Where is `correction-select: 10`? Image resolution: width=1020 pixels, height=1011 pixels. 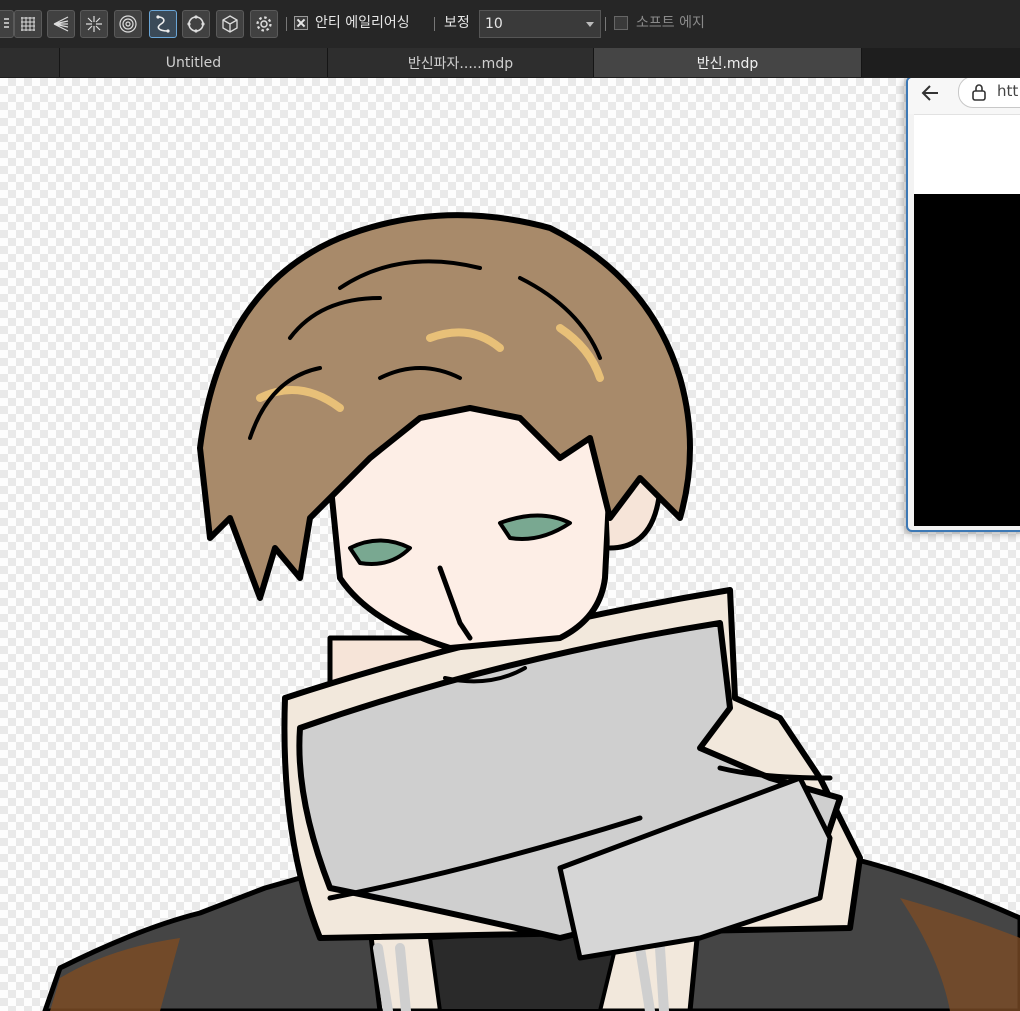 correction-select: 10 is located at coordinates (540, 24).